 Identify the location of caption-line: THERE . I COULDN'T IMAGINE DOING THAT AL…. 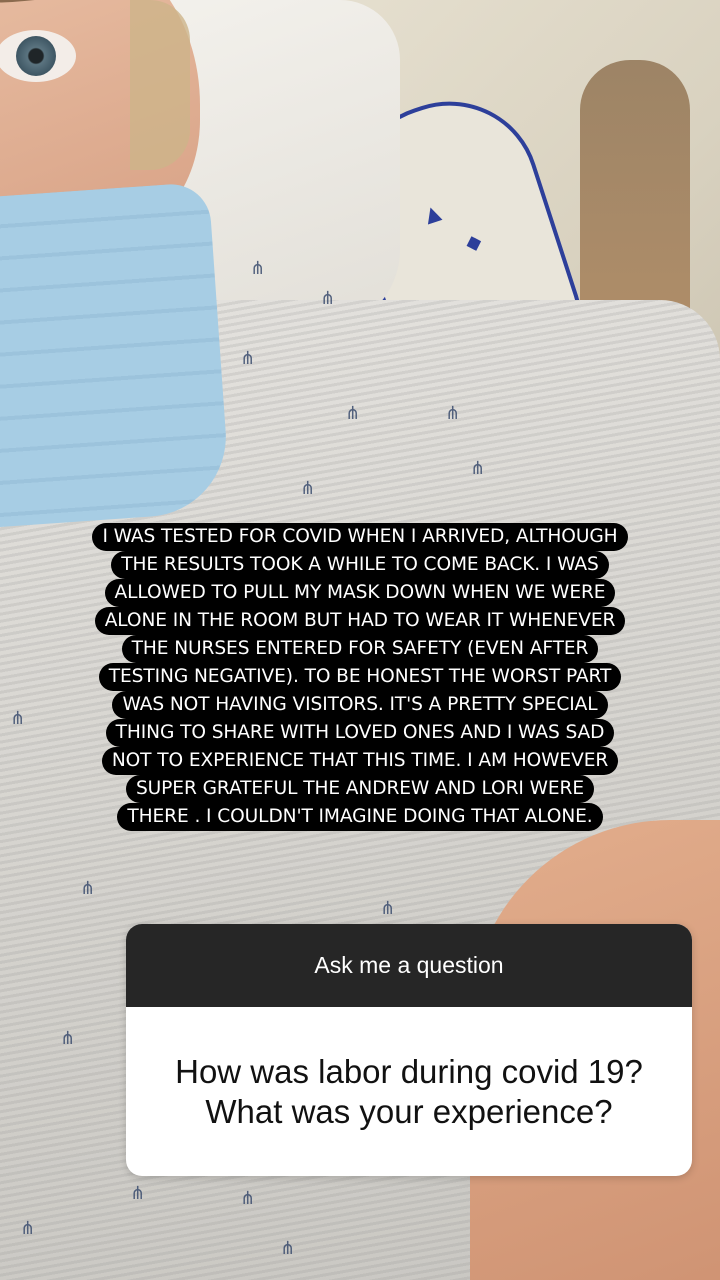
(360, 817).